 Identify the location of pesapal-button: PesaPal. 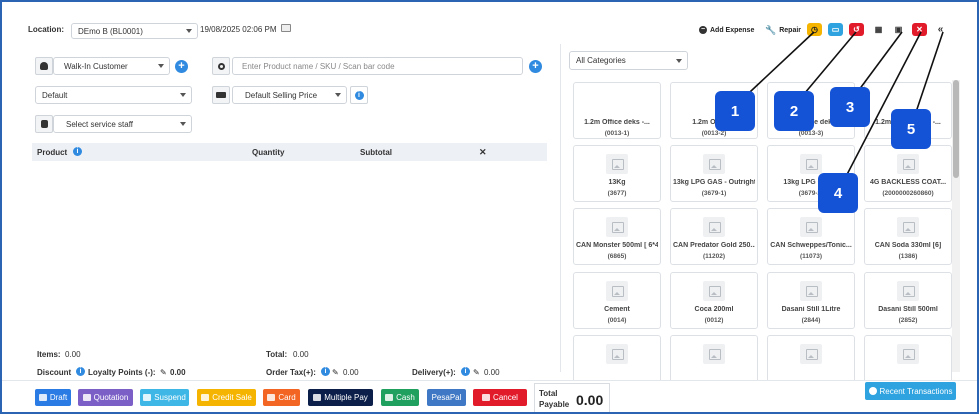
(446, 397).